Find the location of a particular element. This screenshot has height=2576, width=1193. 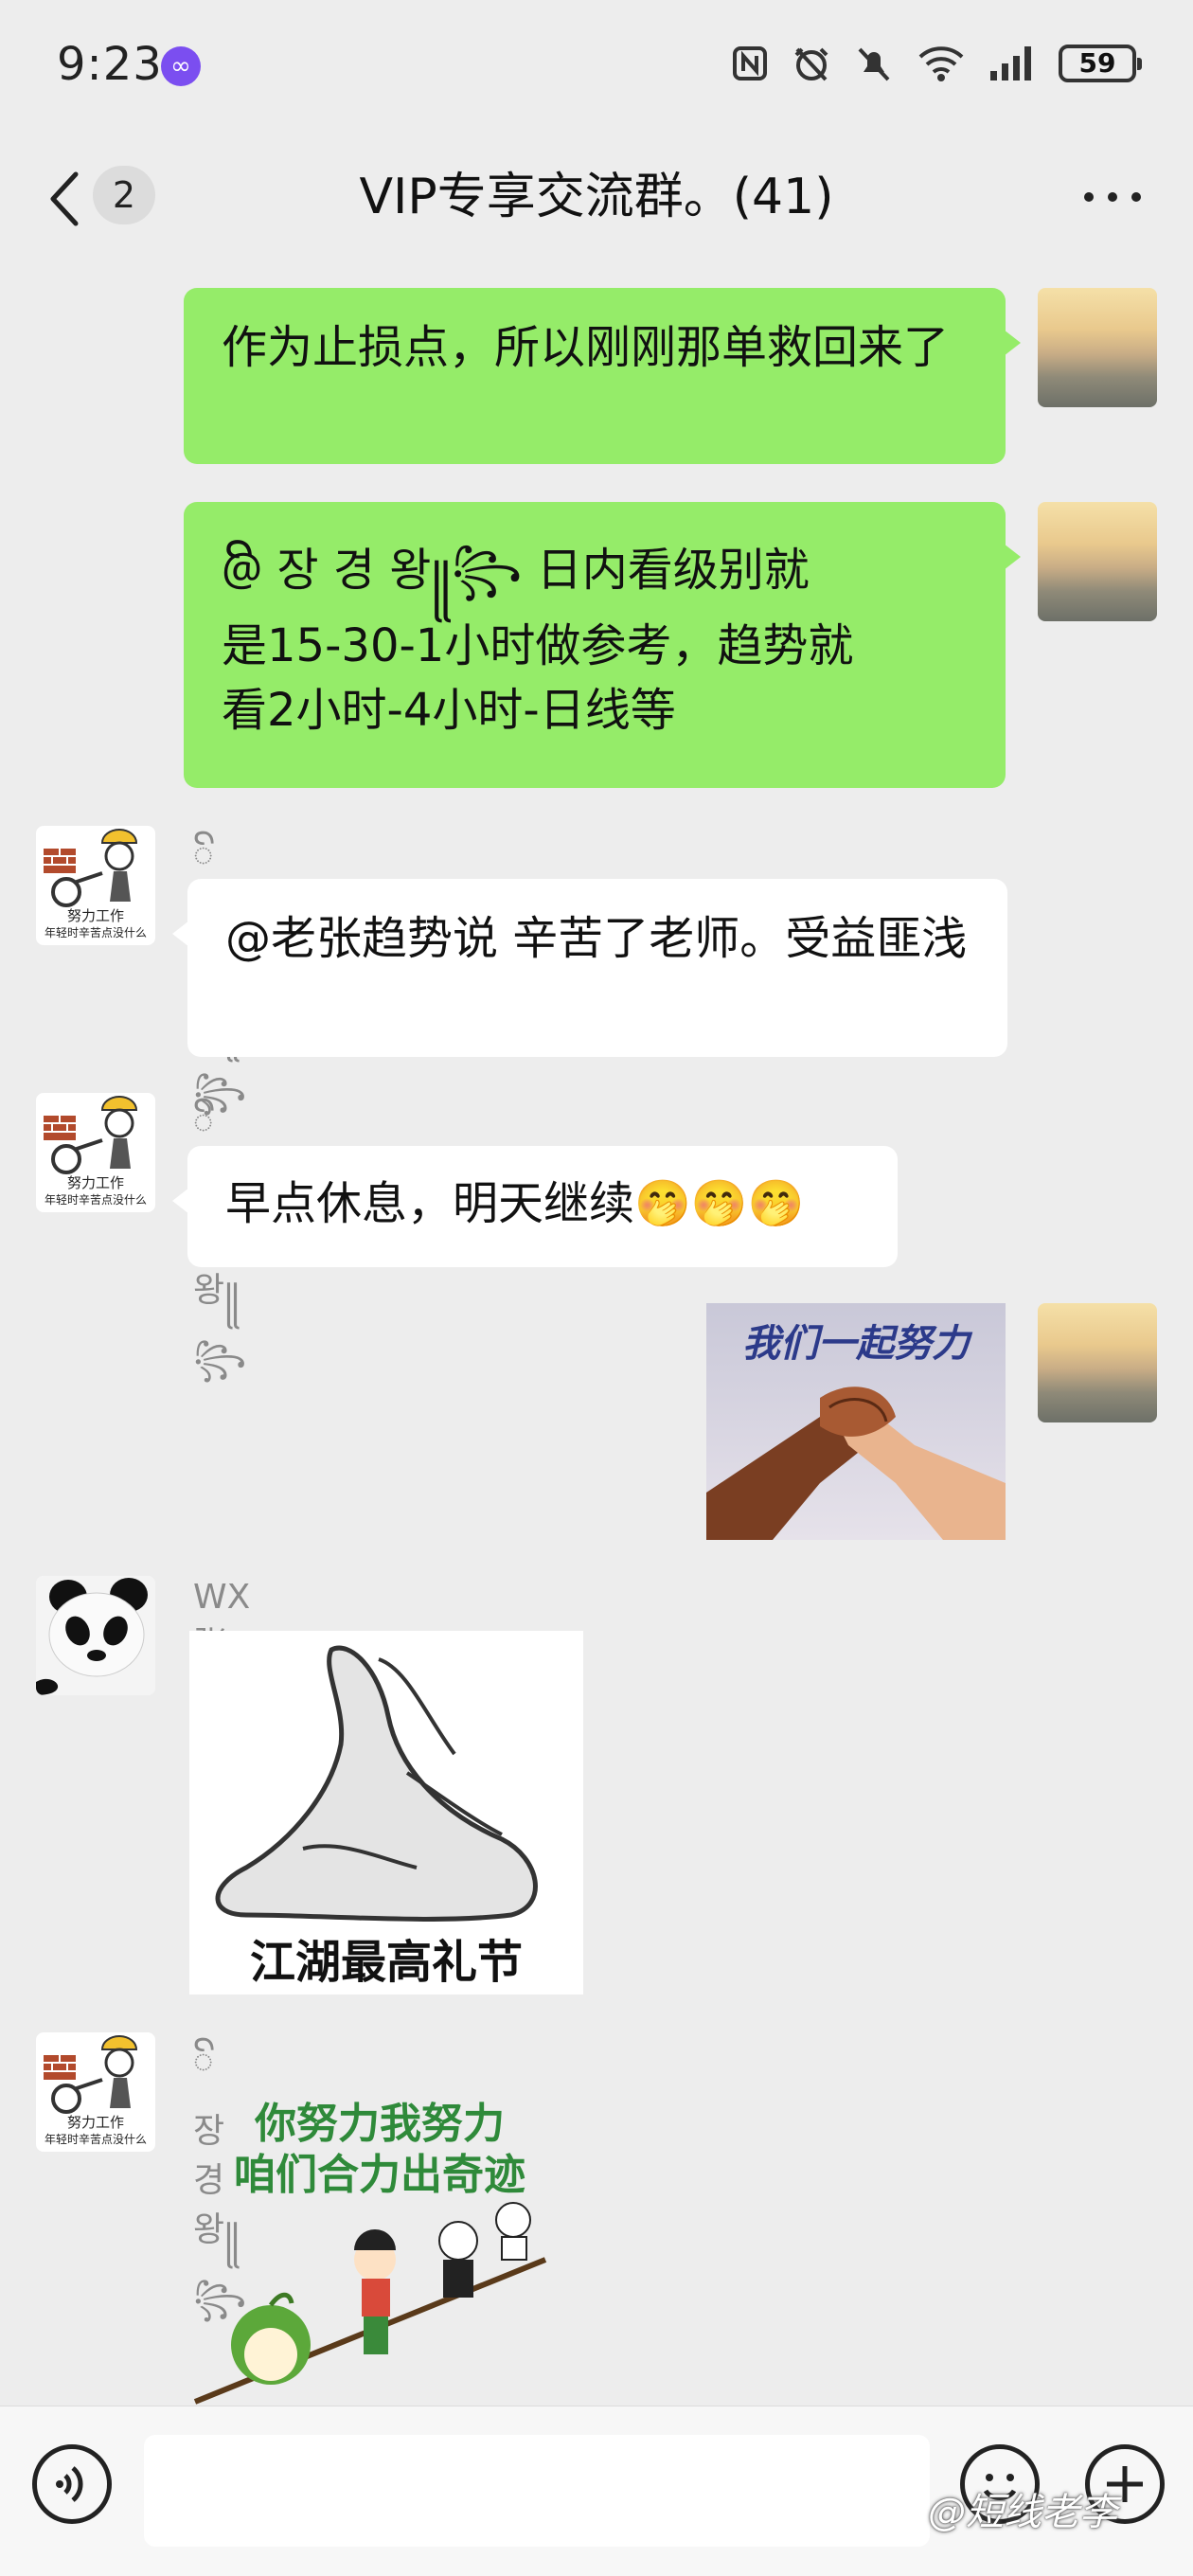

nfc-icon is located at coordinates (750, 63).